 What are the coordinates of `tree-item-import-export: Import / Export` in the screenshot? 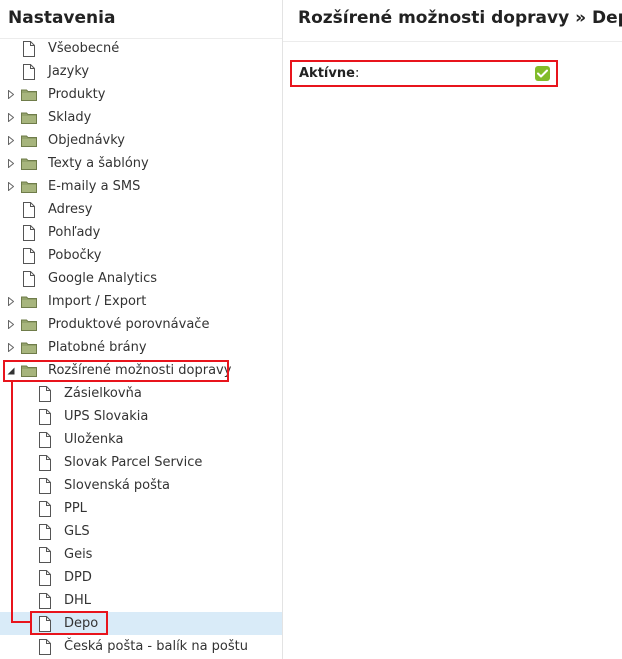 It's located at (141, 301).